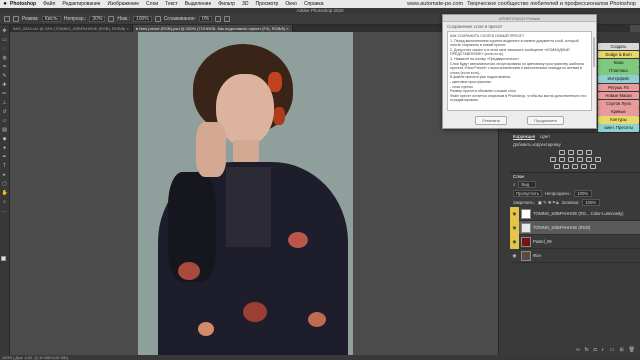 The width and height of the screenshot is (640, 360). I want to click on smoothing-input: 0%, so click(205, 19).